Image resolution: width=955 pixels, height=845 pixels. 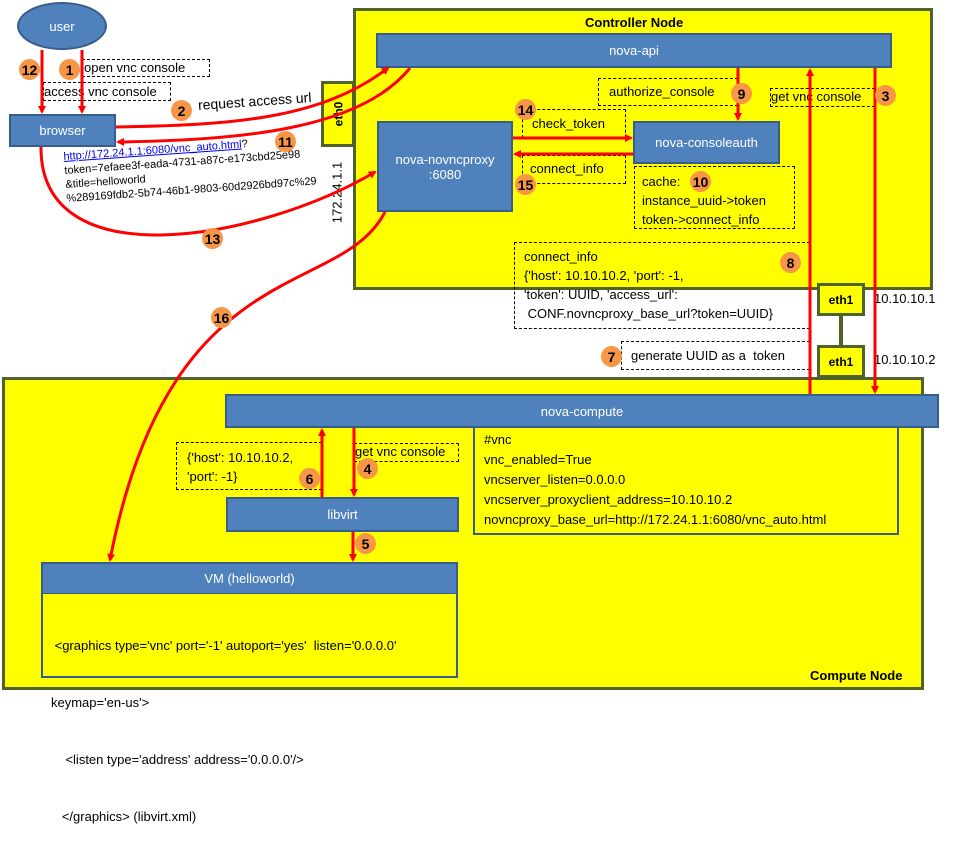 I want to click on connect-info-line-3: 'token': UUID, 'access_url':, so click(x=601, y=294).